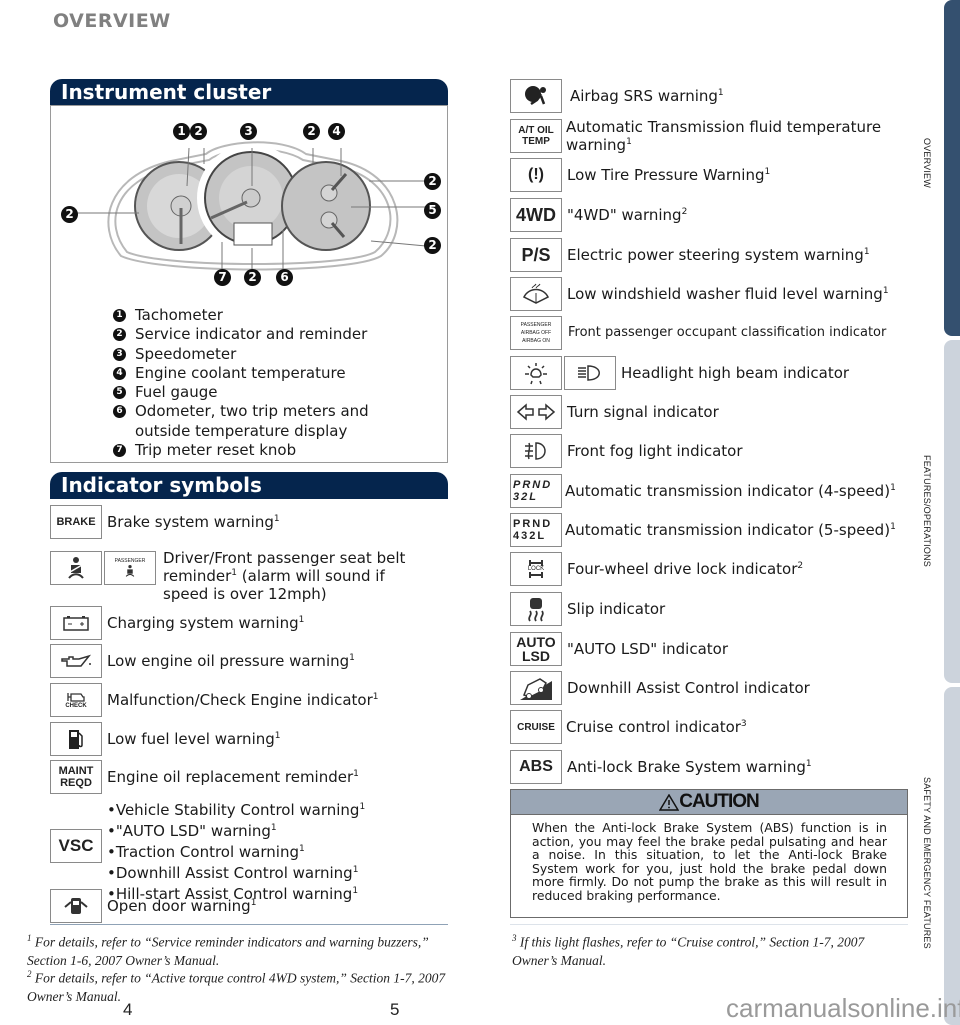 The height and width of the screenshot is (1025, 960). What do you see at coordinates (76, 777) in the screenshot?
I see `maint-reqd-icon: MAINT REQD` at bounding box center [76, 777].